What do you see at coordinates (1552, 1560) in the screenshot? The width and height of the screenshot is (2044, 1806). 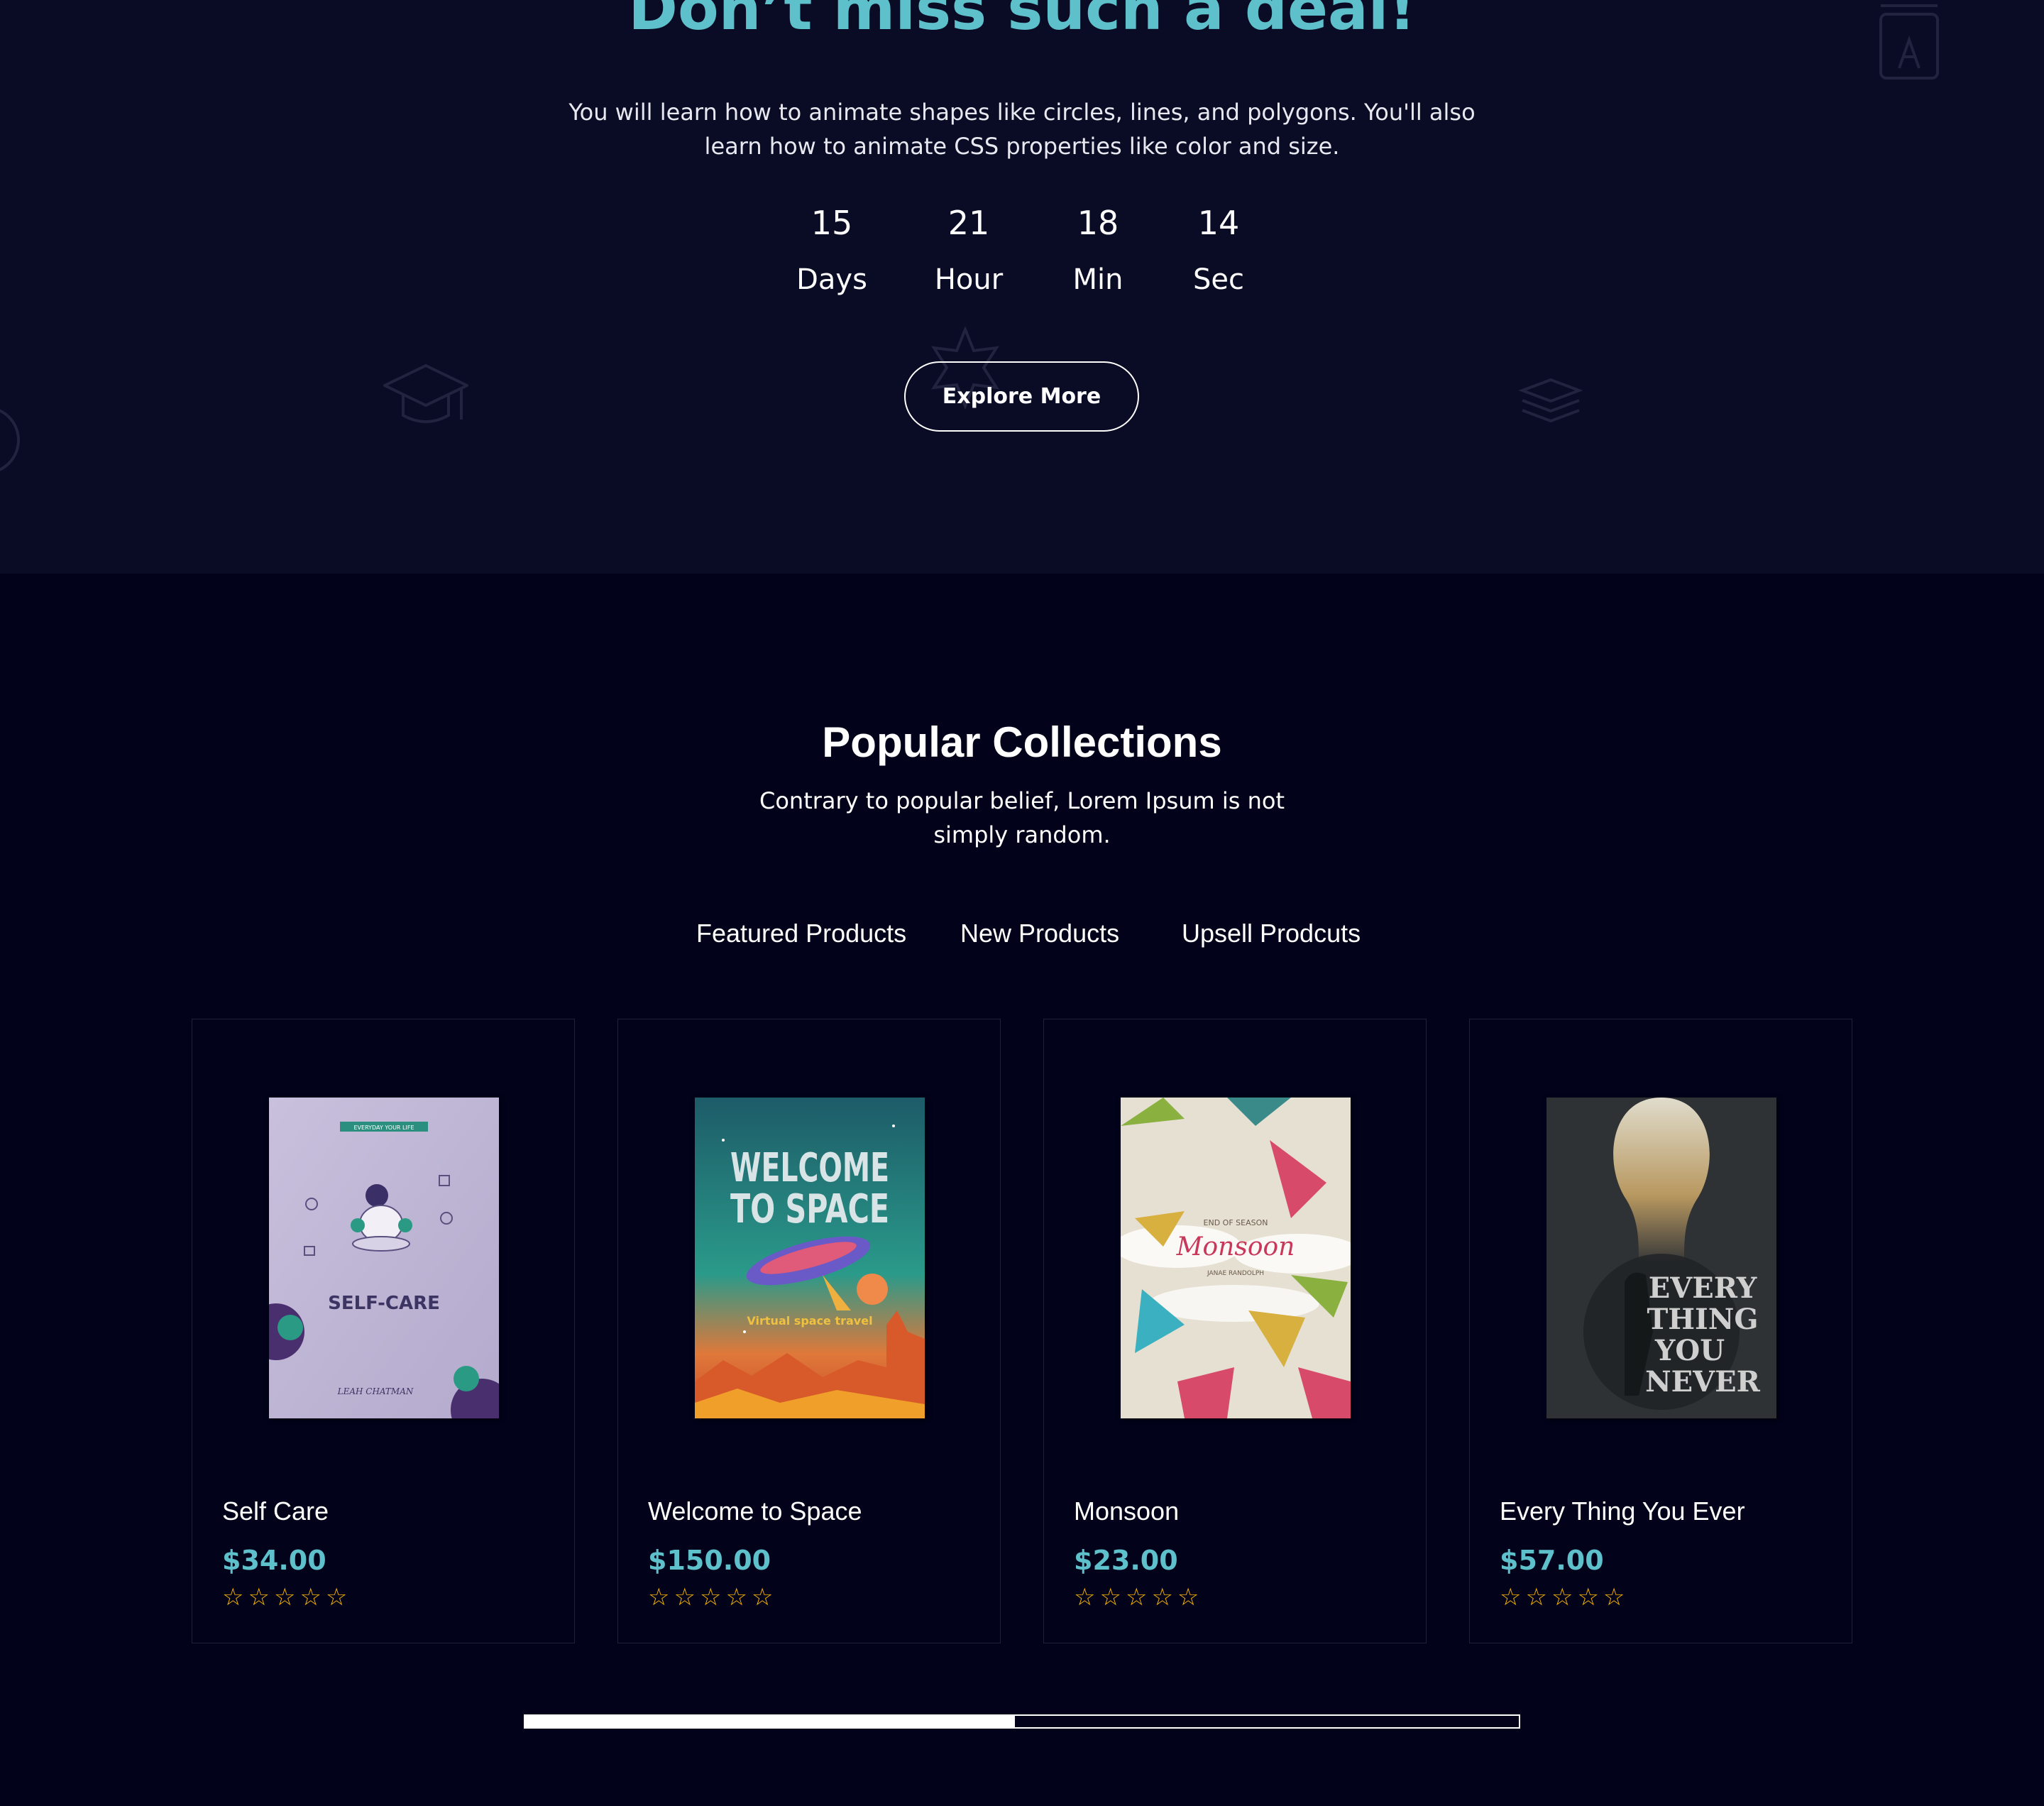 I see `product-price: $57.00` at bounding box center [1552, 1560].